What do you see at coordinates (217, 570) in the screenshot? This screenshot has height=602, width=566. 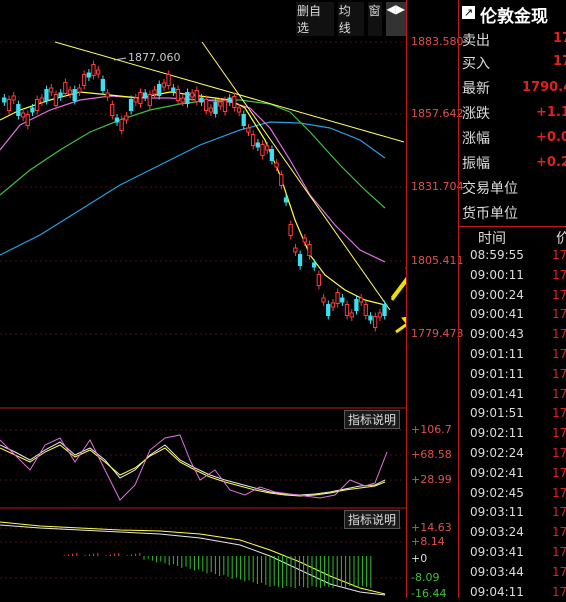 I see `macd-histogram` at bounding box center [217, 570].